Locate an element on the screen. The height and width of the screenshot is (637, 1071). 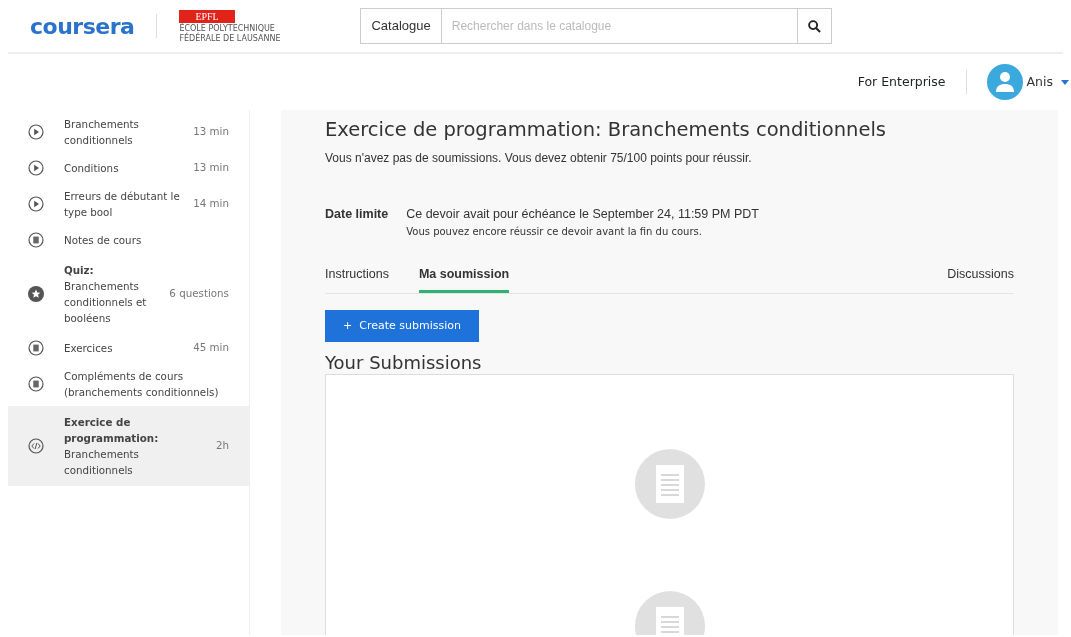
deadline-note: Vous pouvez encore réussir ce devoir avant la fin du cours. is located at coordinates (554, 232).